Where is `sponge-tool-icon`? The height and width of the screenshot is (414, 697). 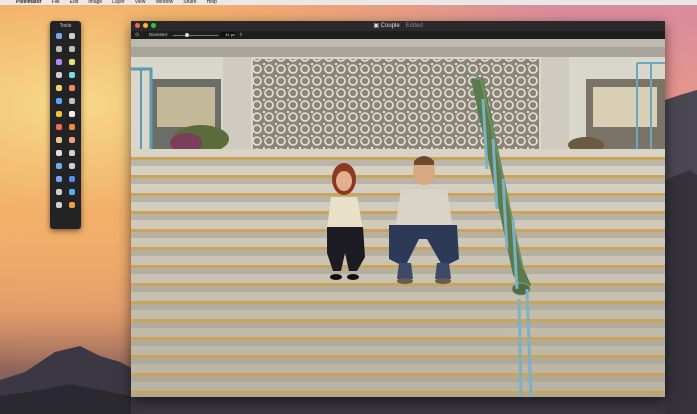
sponge-tool-icon is located at coordinates (59, 140).